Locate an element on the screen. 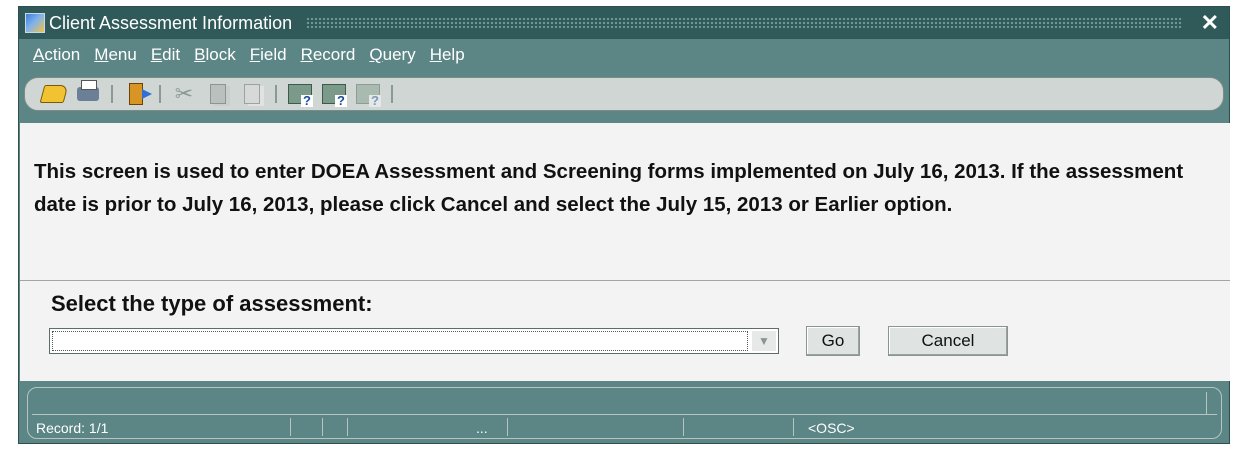 This screenshot has width=1236, height=455. cut-button: ✂ is located at coordinates (184, 94).